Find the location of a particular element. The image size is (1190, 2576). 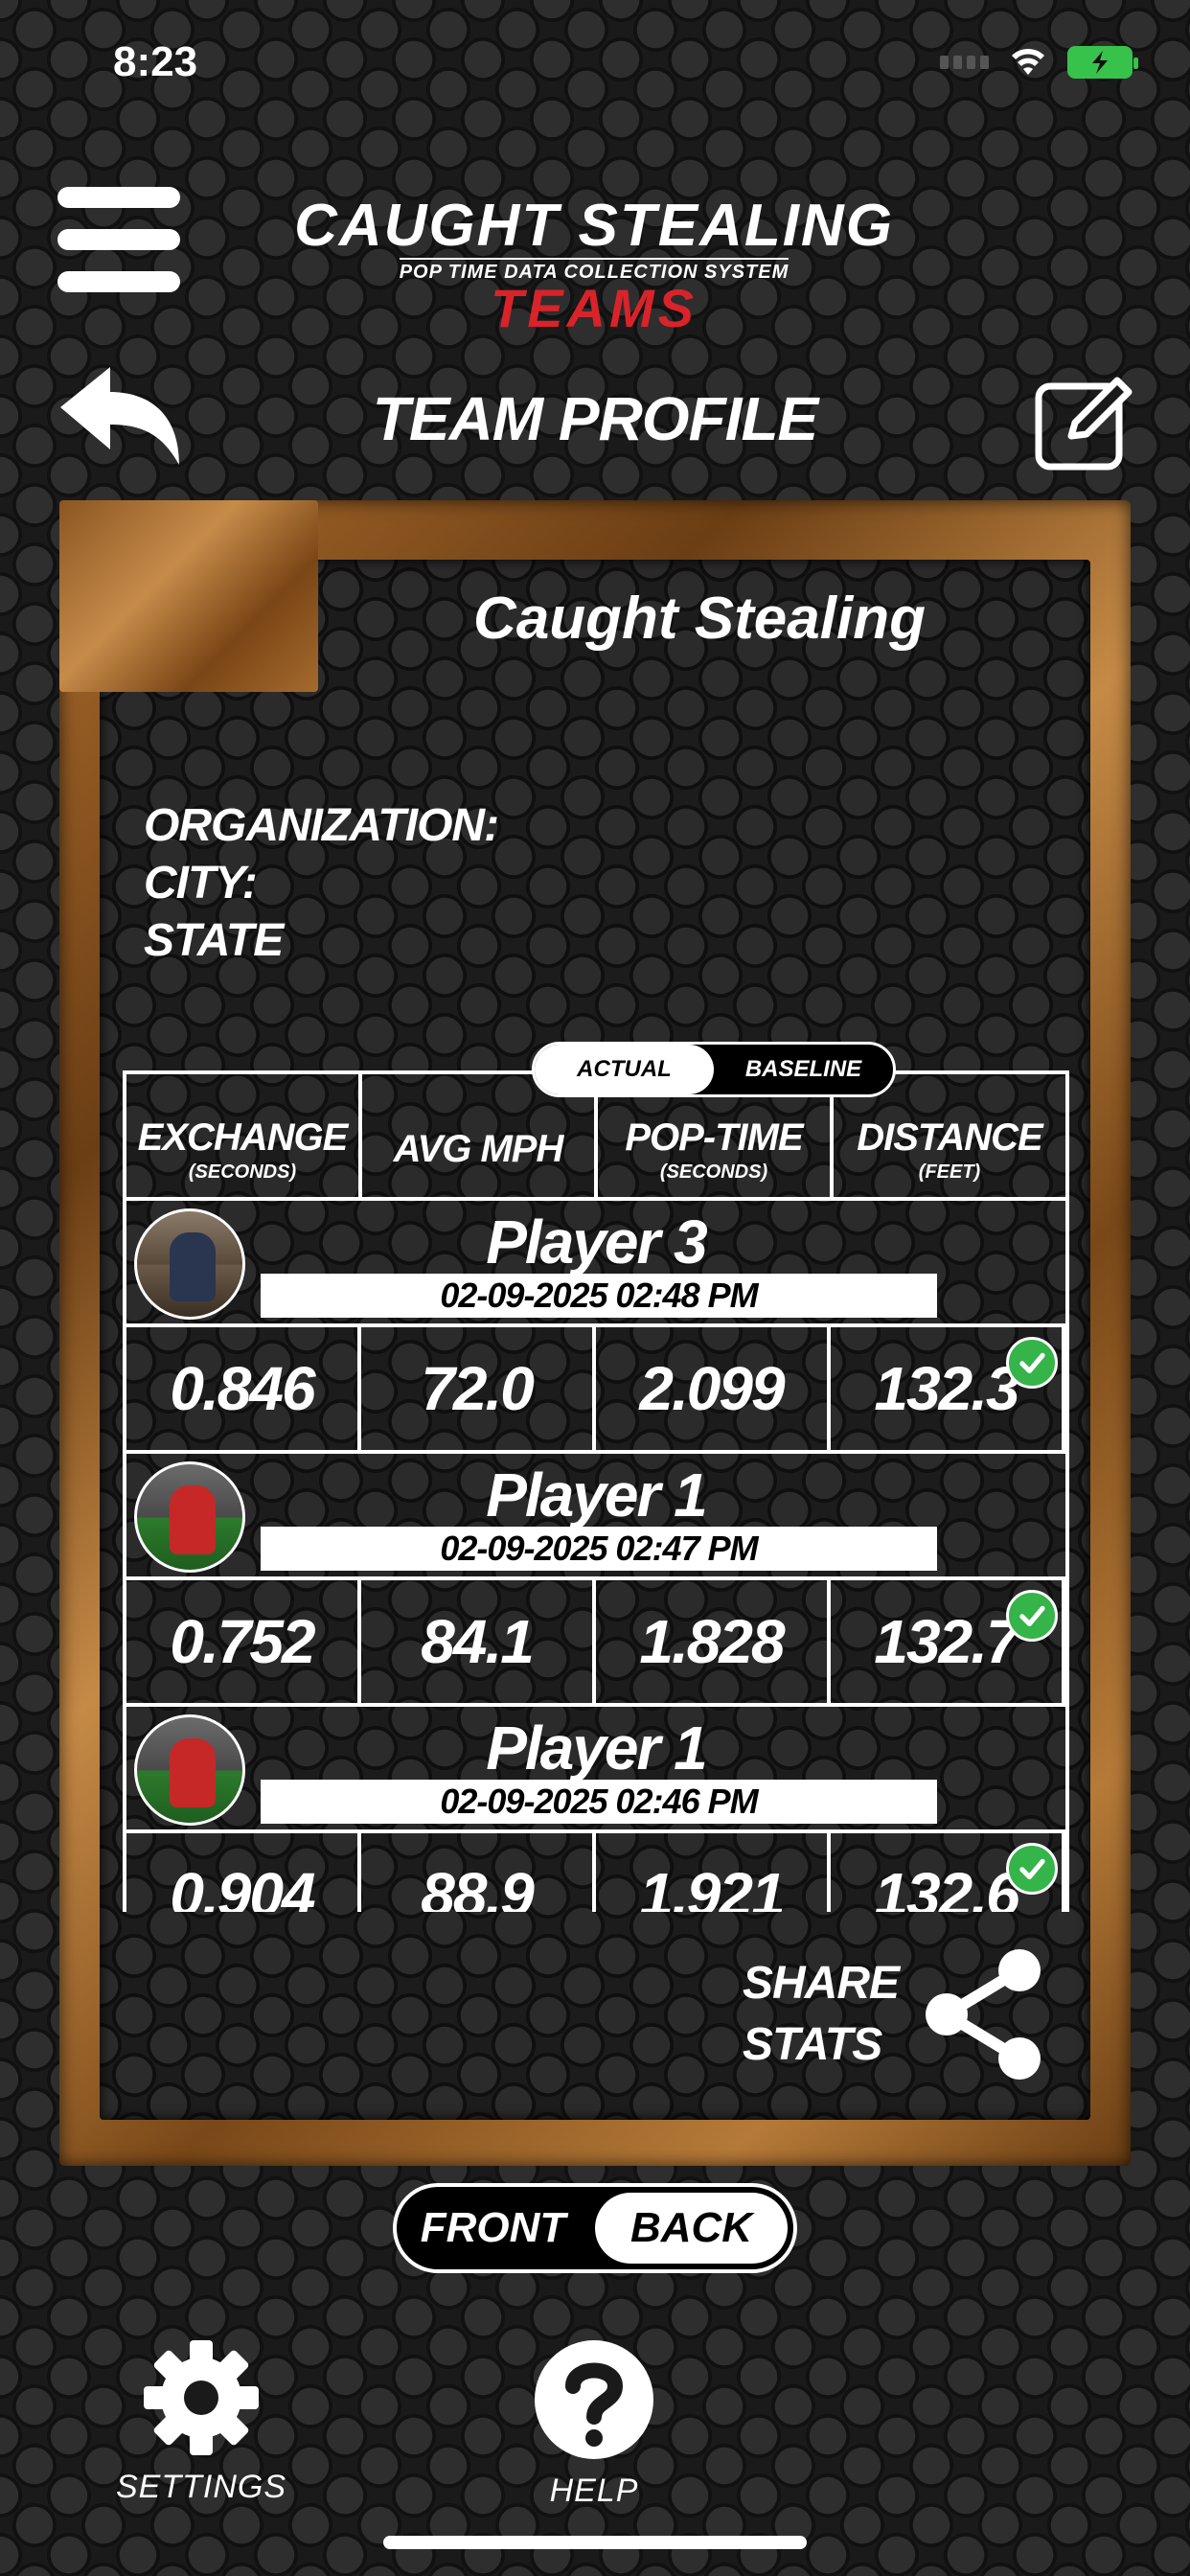

logo-teams-text: TEAMS is located at coordinates (594, 308).